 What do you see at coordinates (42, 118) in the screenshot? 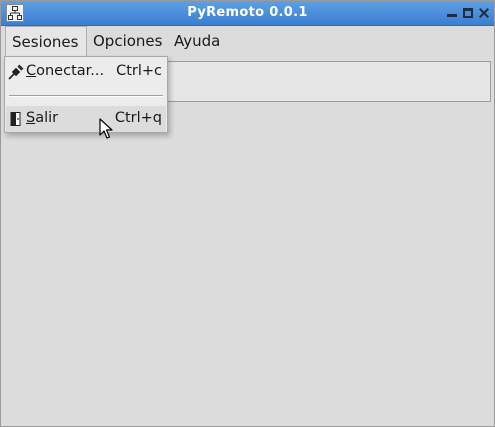
I see `menu-item-label: Salir` at bounding box center [42, 118].